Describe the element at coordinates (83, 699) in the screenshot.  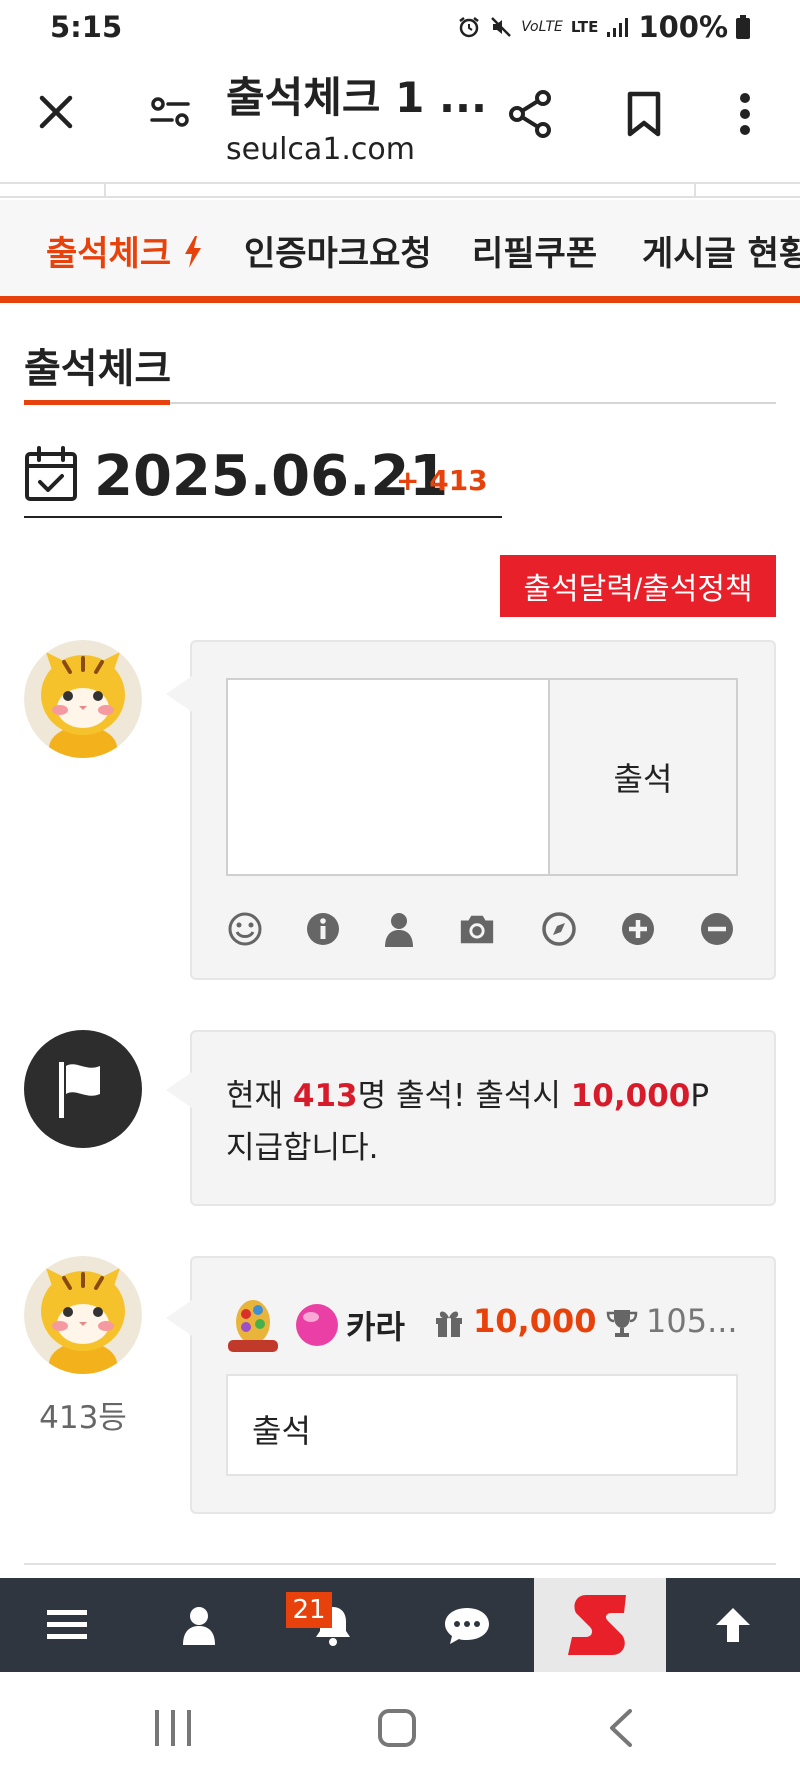
I see `my-avatar` at that location.